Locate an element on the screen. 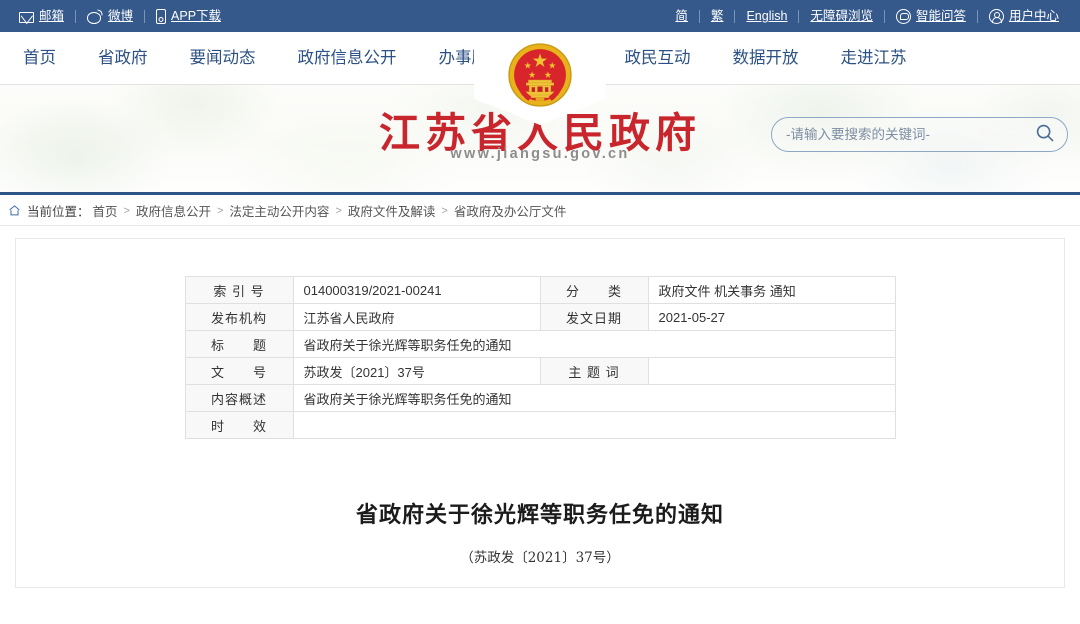 The height and width of the screenshot is (624, 1080). topbar-right-group: 简 繁 English 无障碍浏览 智能问答 用户中心 is located at coordinates (867, 16).